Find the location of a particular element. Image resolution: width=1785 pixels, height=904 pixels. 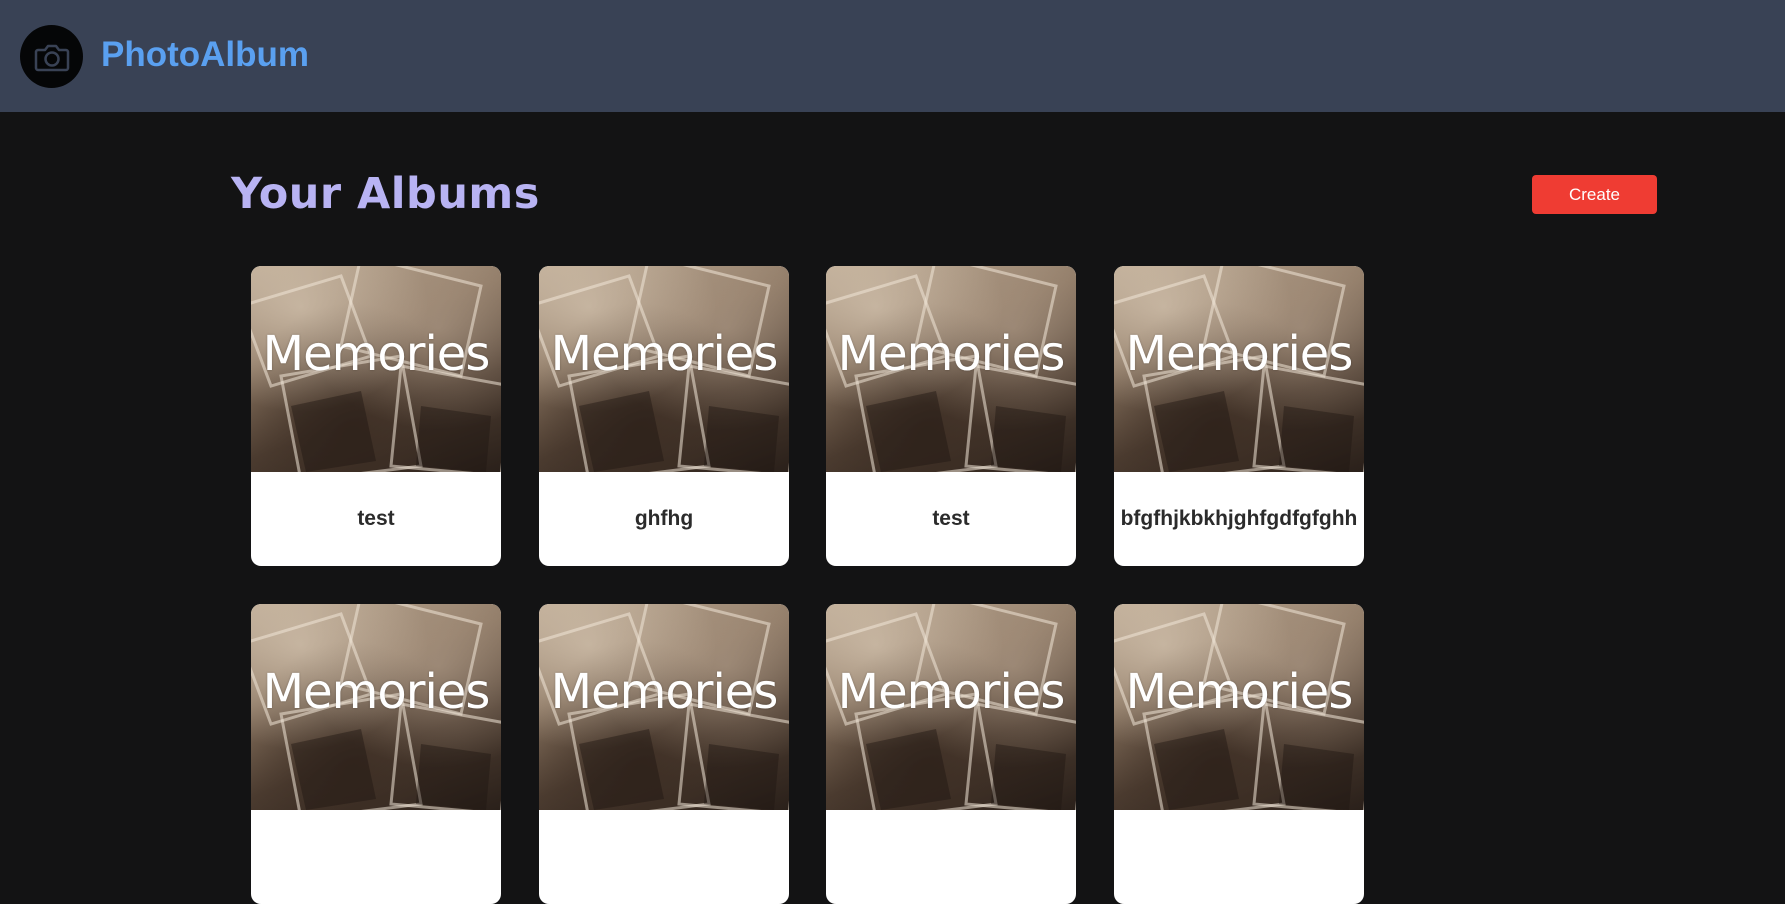

album-card: Memories ghfhg is located at coordinates (664, 416).